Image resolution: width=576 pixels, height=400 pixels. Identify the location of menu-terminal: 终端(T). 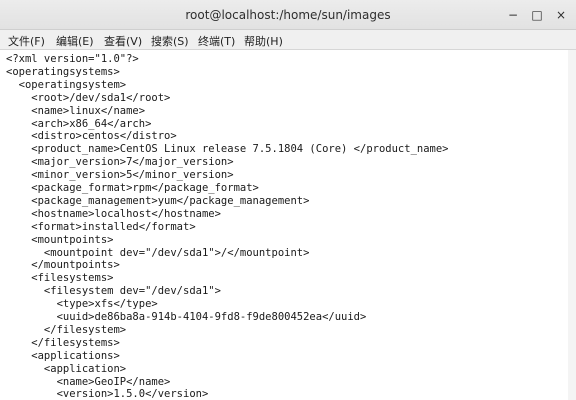
(216, 41).